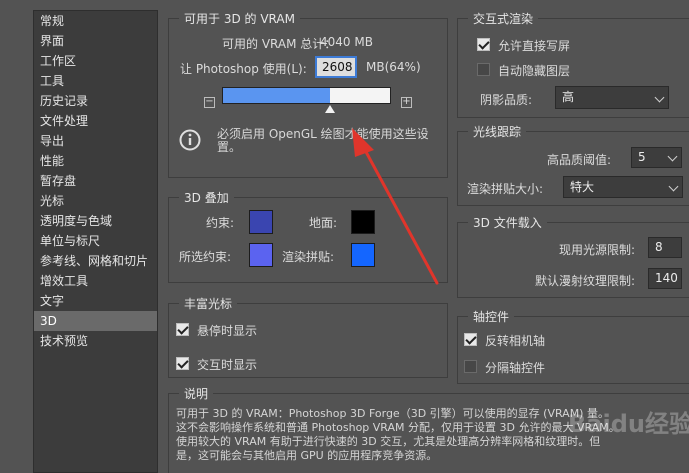 The image size is (689, 473). Describe the element at coordinates (323, 223) in the screenshot. I see `ground-label: 地面:` at that location.